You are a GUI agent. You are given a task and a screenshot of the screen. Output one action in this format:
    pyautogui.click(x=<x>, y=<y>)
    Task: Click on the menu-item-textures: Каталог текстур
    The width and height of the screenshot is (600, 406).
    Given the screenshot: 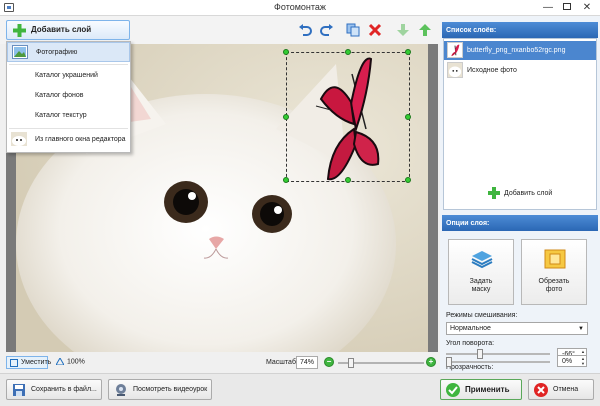 What is the action you would take?
    pyautogui.click(x=68, y=116)
    